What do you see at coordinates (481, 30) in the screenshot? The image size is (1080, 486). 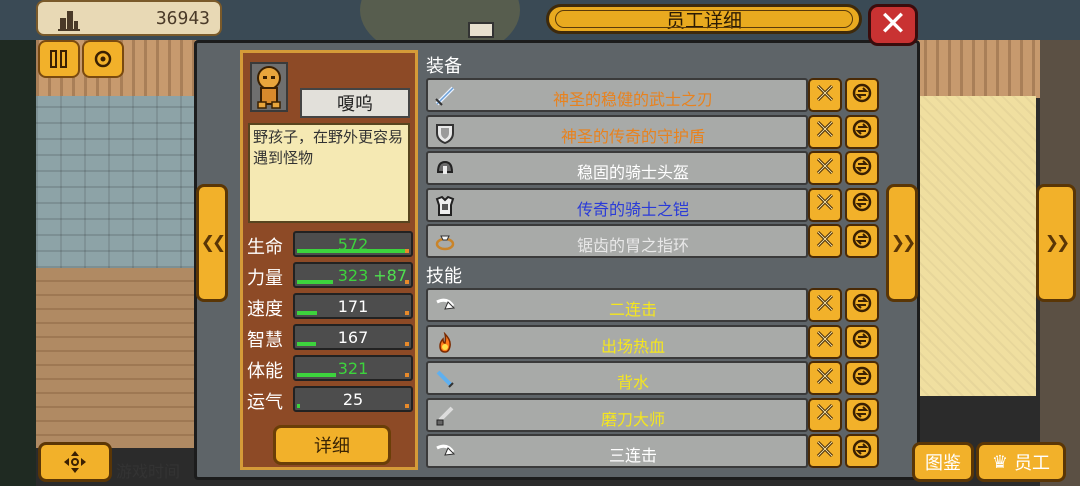 I see `building-icon` at bounding box center [481, 30].